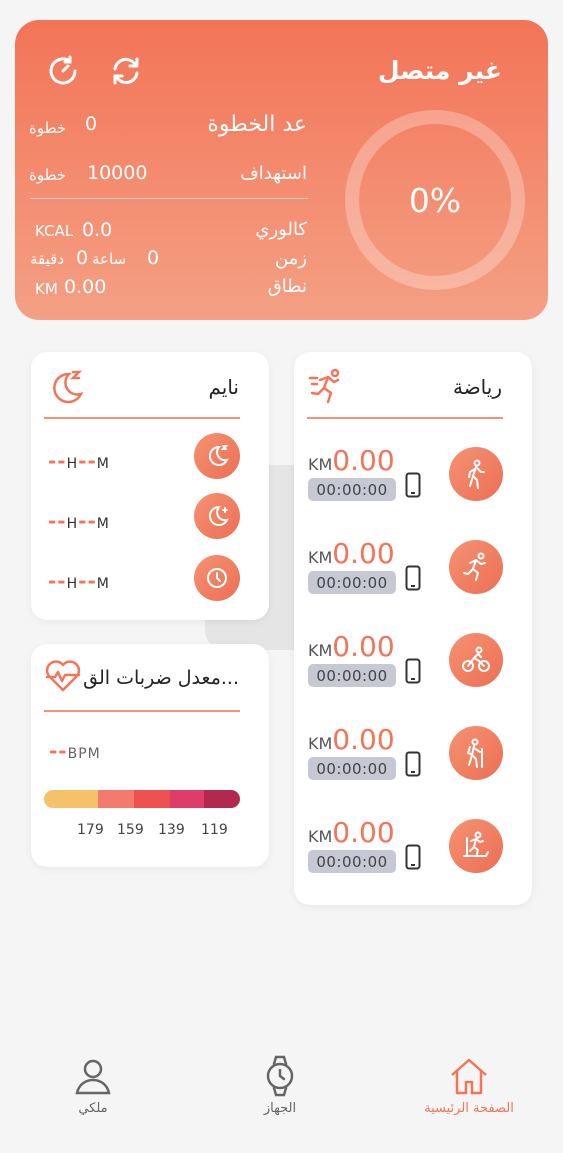  I want to click on sleep-deep-value: --H--M, so click(79, 461).